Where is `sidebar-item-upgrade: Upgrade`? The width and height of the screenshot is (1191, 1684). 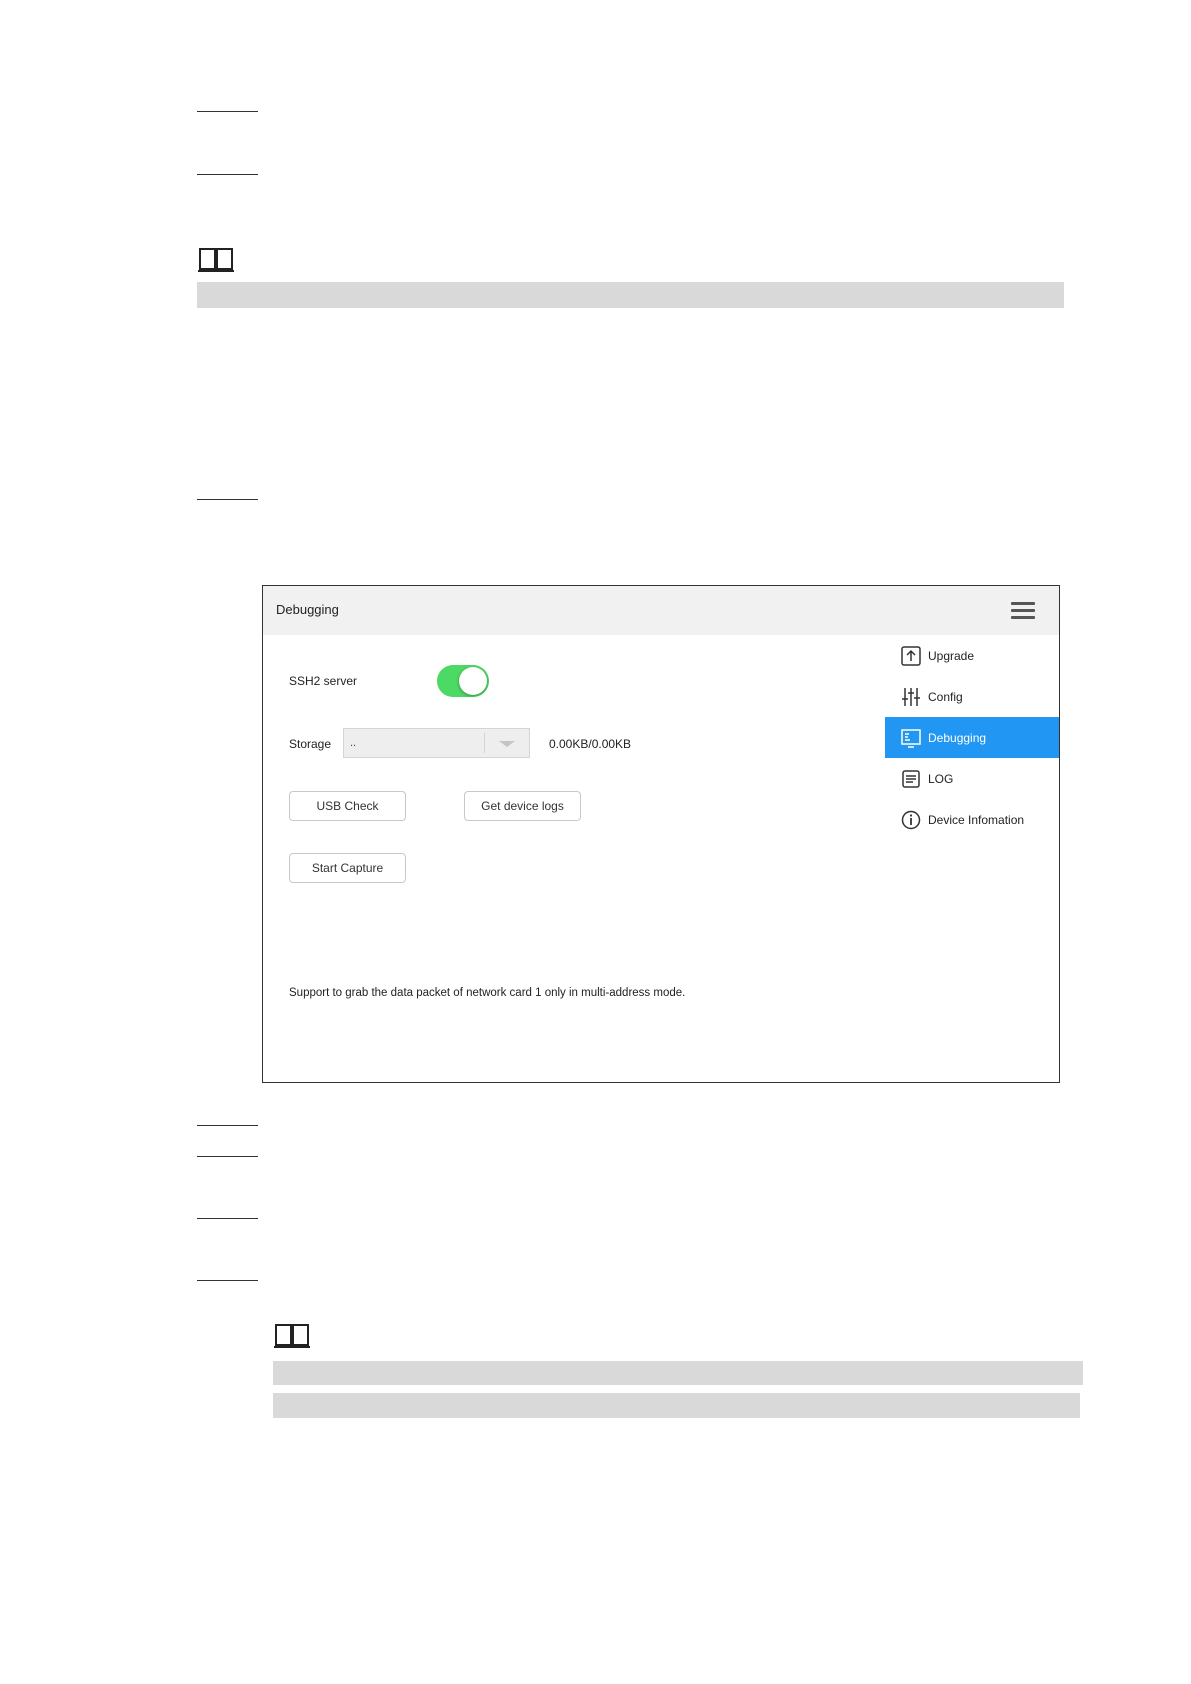 sidebar-item-upgrade: Upgrade is located at coordinates (972, 655).